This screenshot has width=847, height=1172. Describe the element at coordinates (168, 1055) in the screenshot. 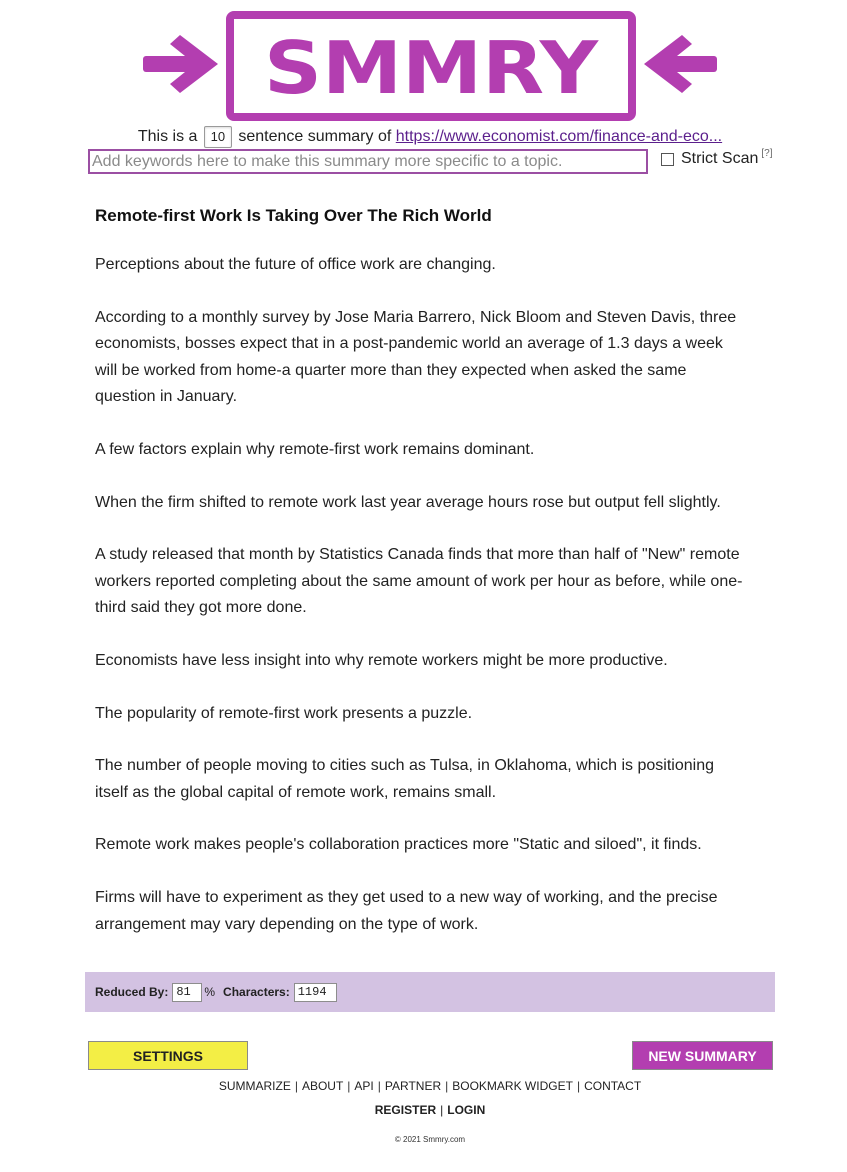

I see `settings-button: SETTINGS` at that location.